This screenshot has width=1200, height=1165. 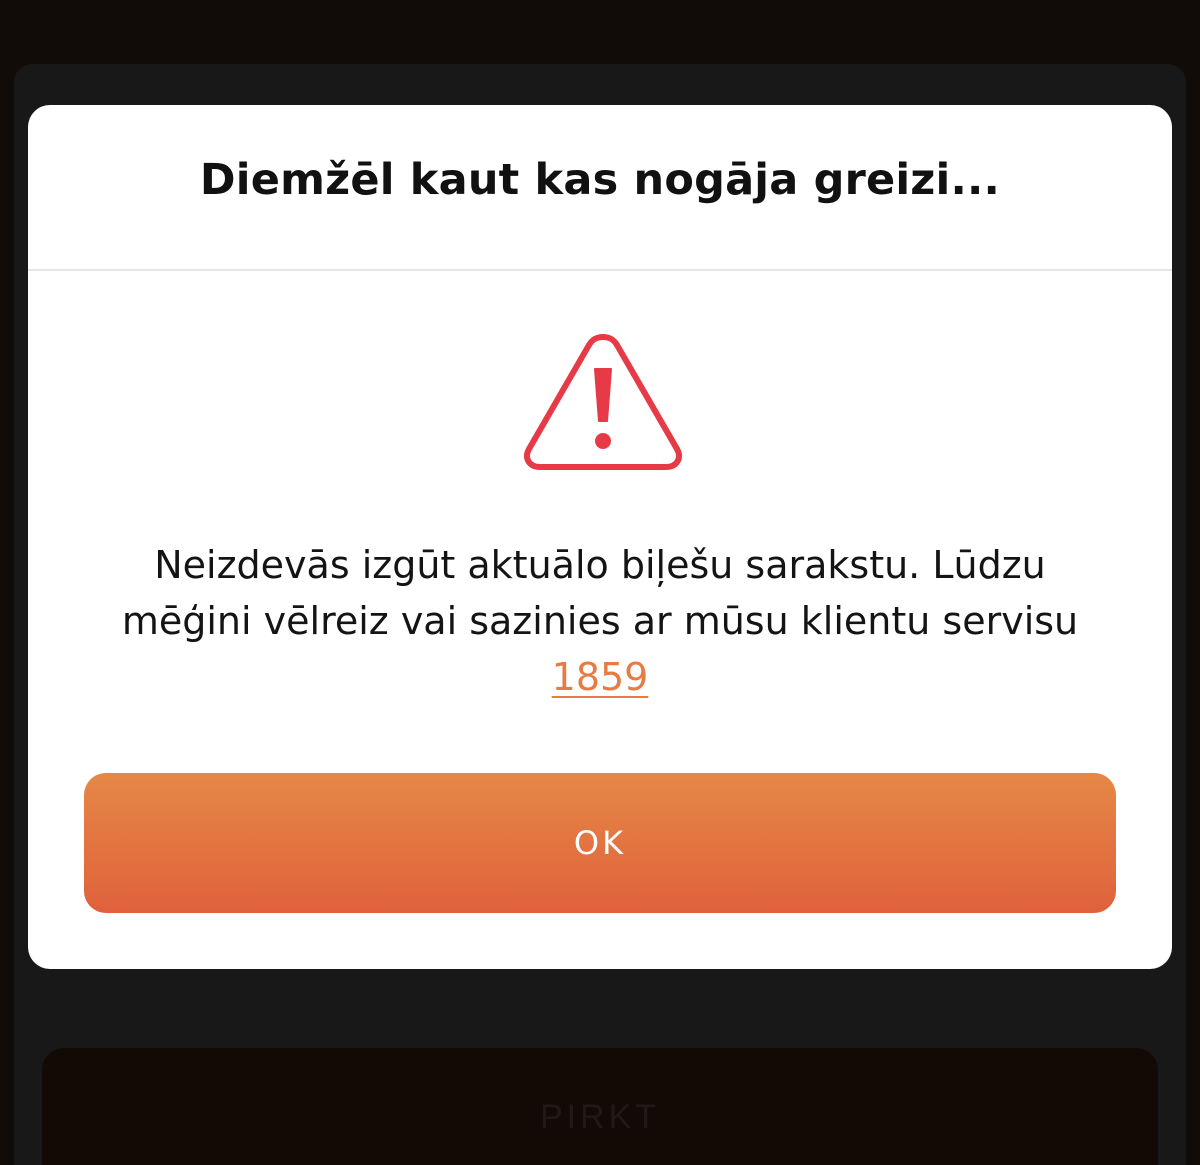 What do you see at coordinates (603, 402) in the screenshot?
I see `warning-triangle-icon` at bounding box center [603, 402].